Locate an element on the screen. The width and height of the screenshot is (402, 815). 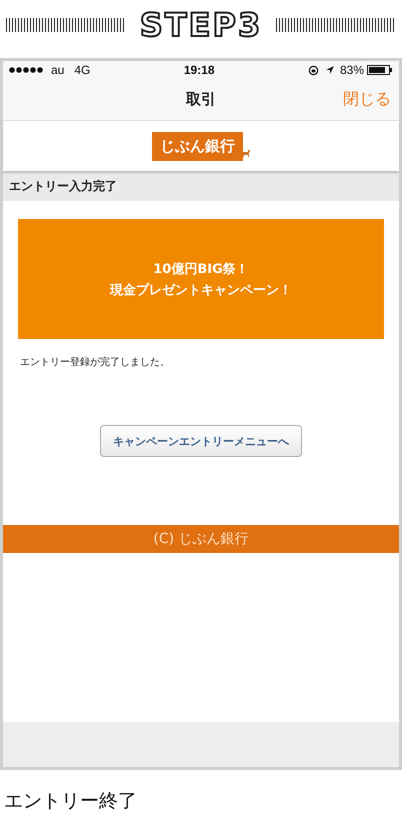
completion-message: エントリー登録が完了しました。 is located at coordinates (95, 362).